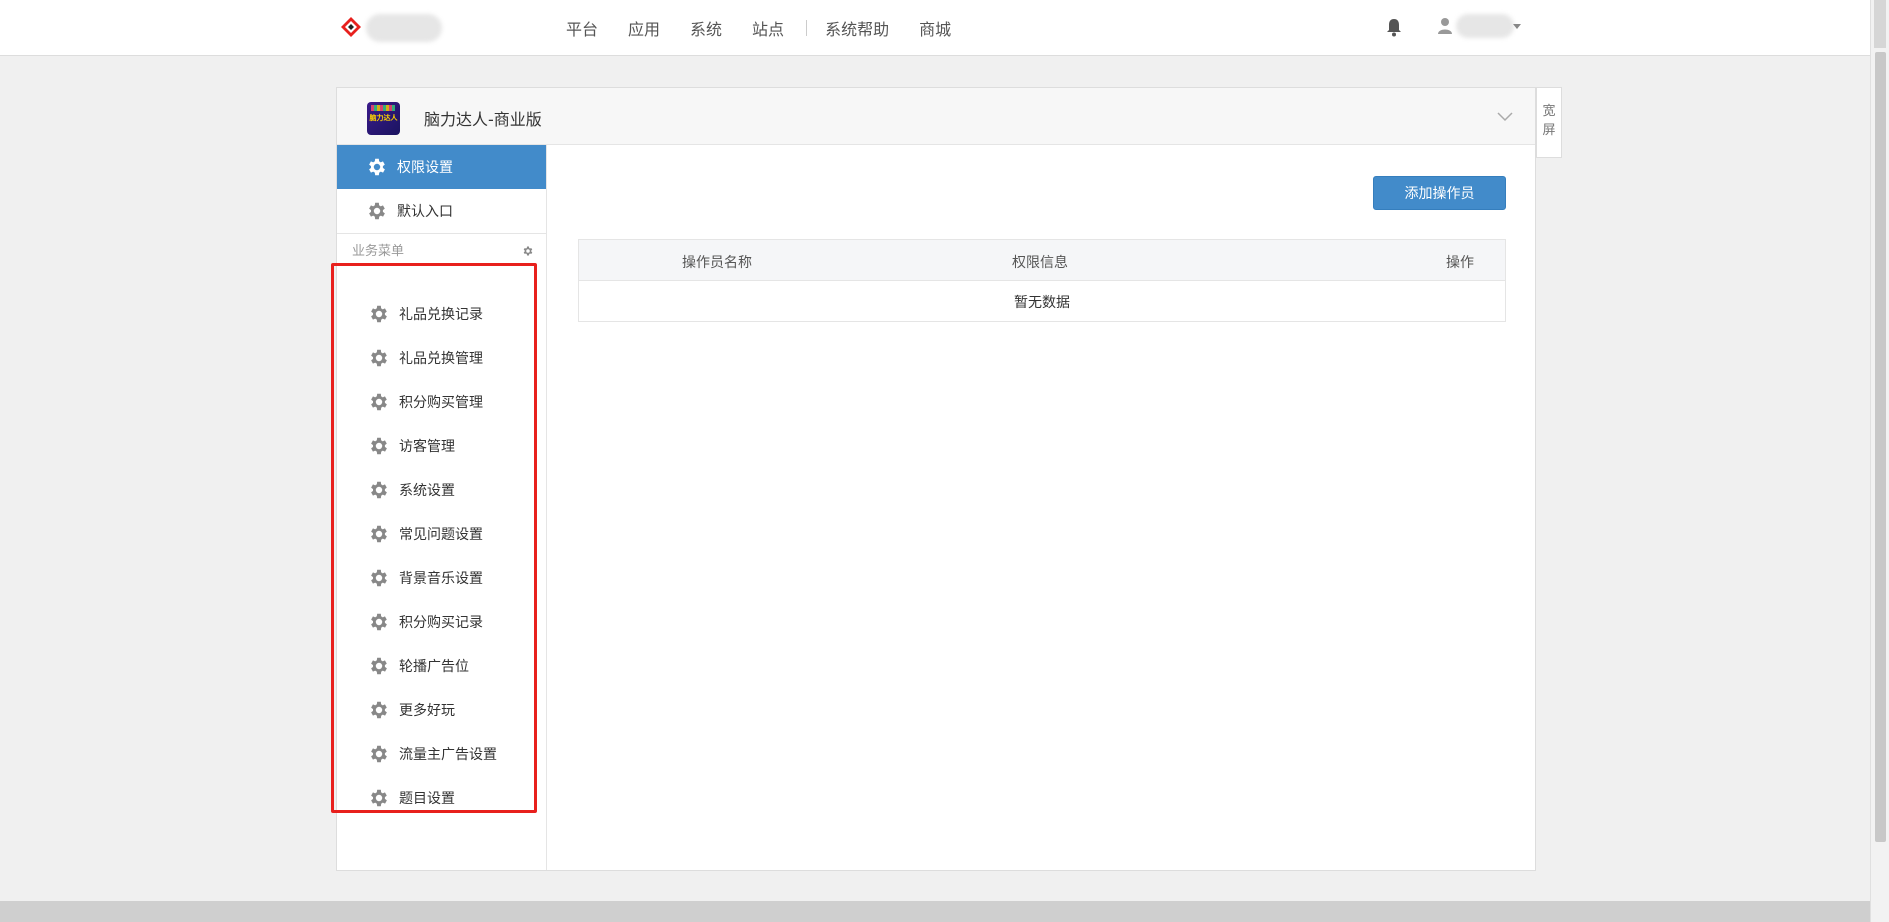 This screenshot has width=1889, height=922. I want to click on sidebar-item-label: 背景音乐设置, so click(441, 579).